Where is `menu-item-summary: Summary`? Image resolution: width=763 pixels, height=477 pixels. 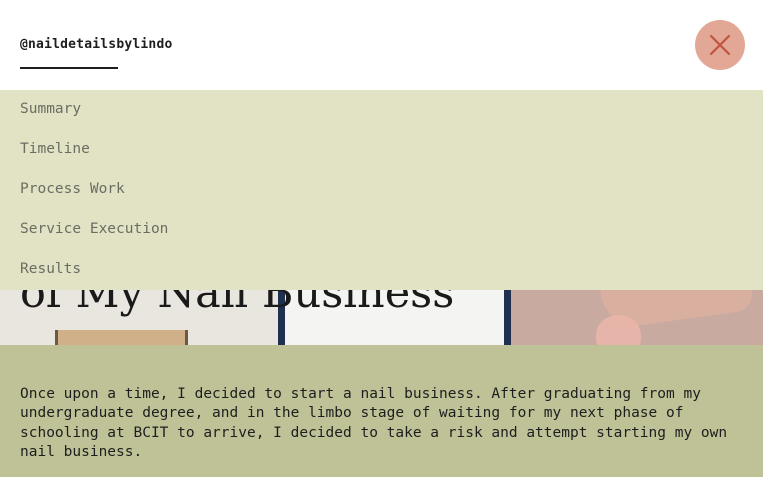 menu-item-summary: Summary is located at coordinates (50, 109).